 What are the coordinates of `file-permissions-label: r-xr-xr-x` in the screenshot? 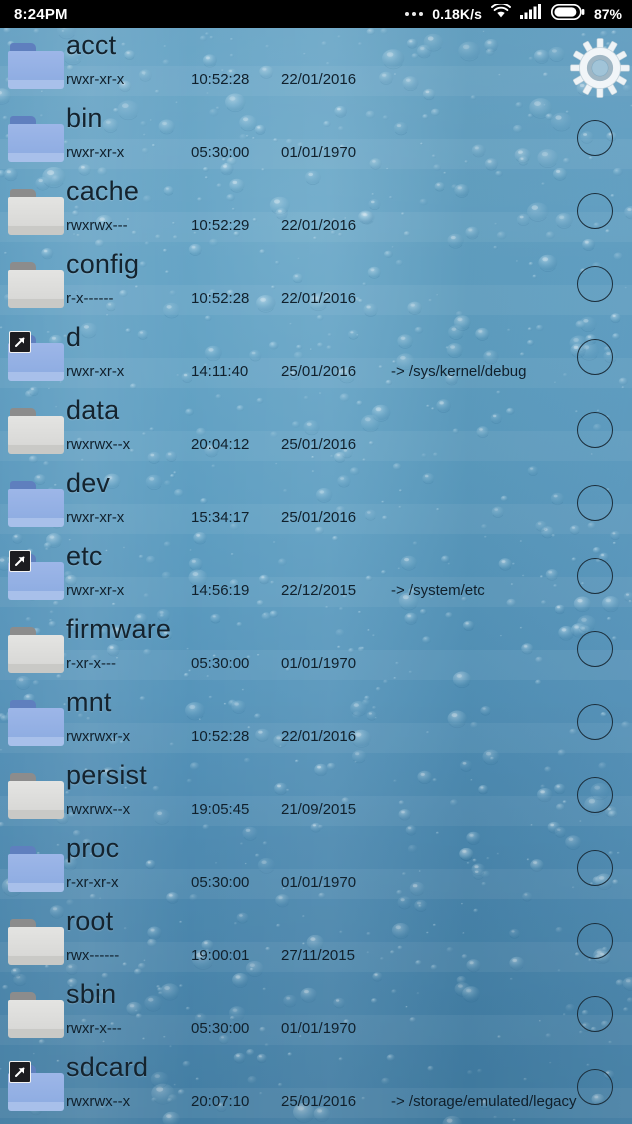 It's located at (92, 882).